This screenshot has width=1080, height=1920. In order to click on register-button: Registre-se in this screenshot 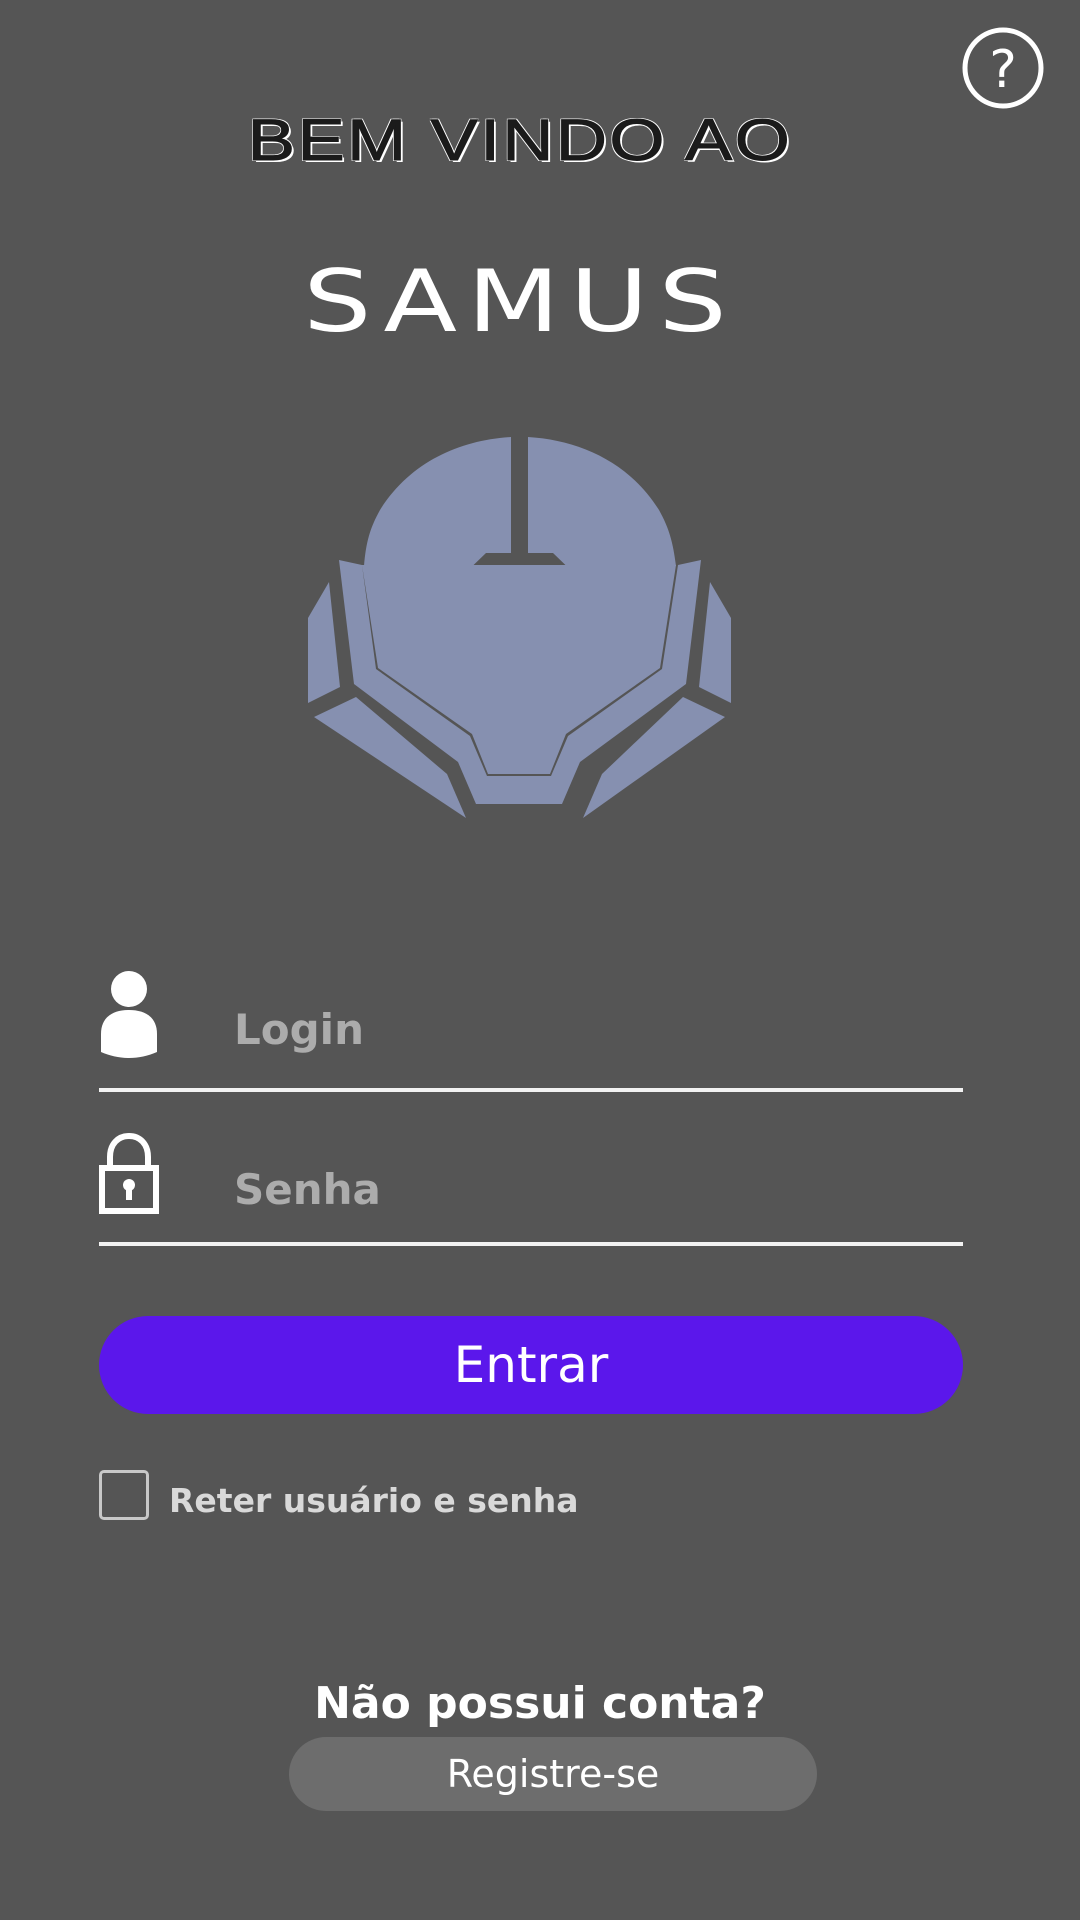, I will do `click(553, 1774)`.